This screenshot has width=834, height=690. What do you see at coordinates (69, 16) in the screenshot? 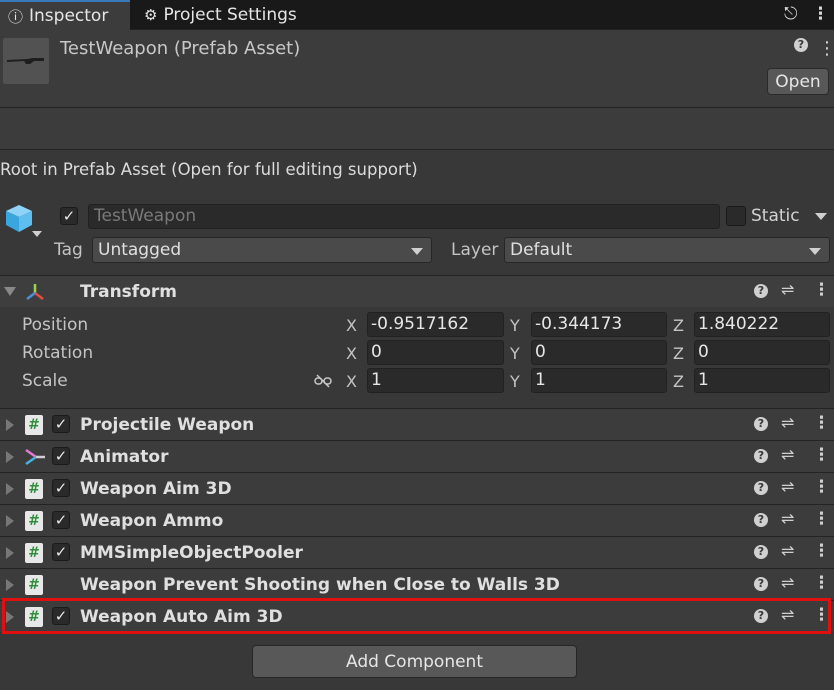
I see `tab-label: Inspector` at bounding box center [69, 16].